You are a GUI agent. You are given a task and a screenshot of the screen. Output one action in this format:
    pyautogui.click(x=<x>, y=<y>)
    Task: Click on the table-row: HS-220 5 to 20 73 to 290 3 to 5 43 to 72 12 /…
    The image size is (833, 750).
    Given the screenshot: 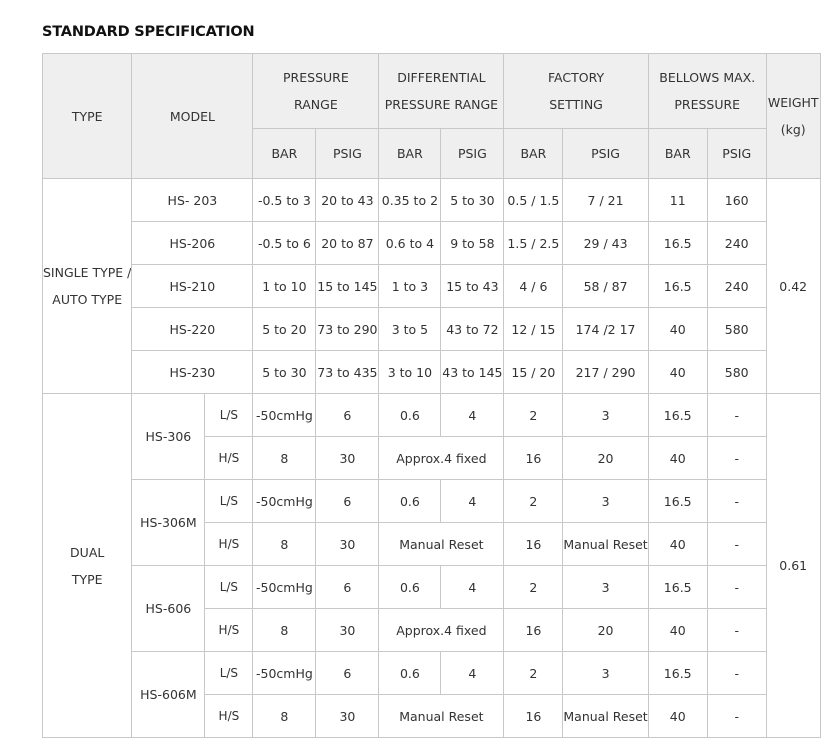 What is the action you would take?
    pyautogui.click(x=432, y=329)
    